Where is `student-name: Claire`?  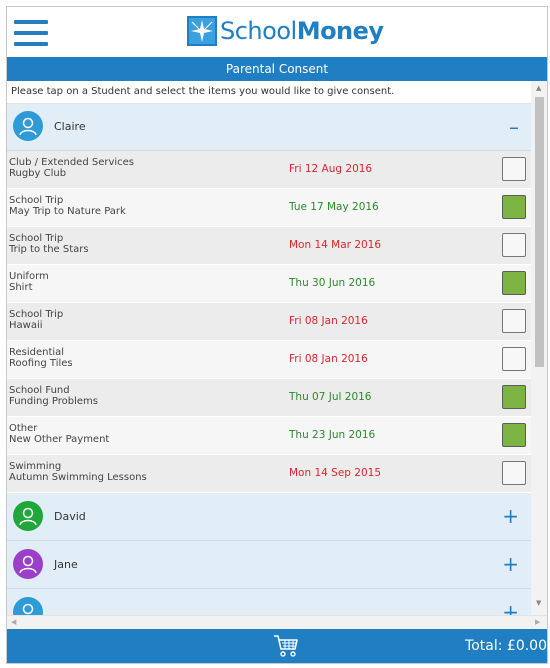
student-name: Claire is located at coordinates (70, 126).